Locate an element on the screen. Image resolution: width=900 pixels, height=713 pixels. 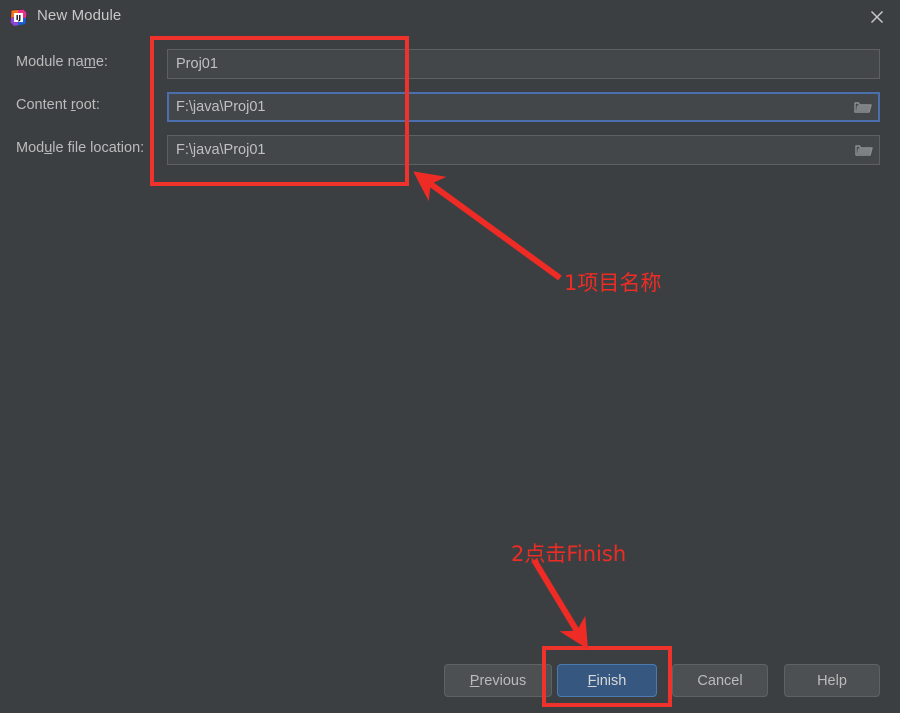
svg-text: IJ is located at coordinates (18, 18).